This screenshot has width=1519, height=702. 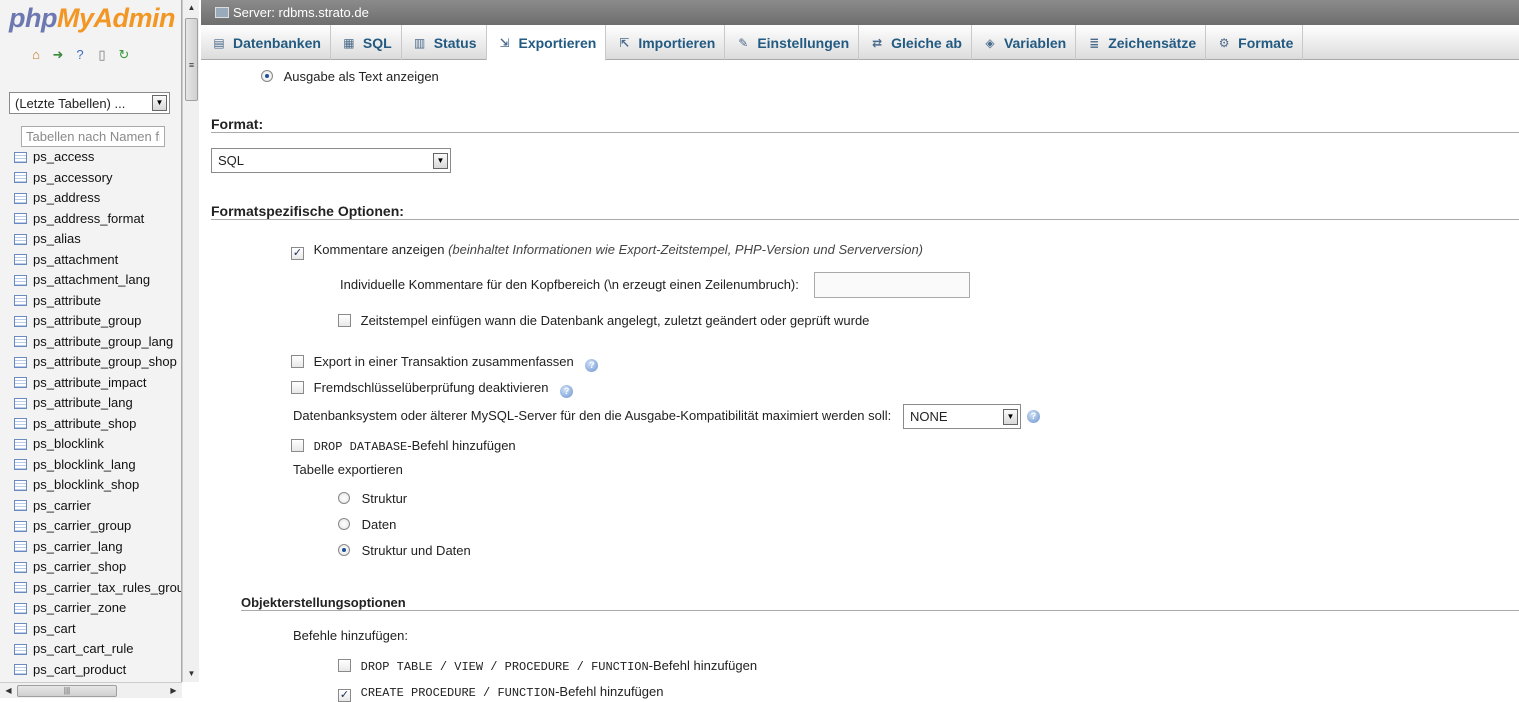 I want to click on table-name: ps_attribute_shop, so click(x=84, y=424).